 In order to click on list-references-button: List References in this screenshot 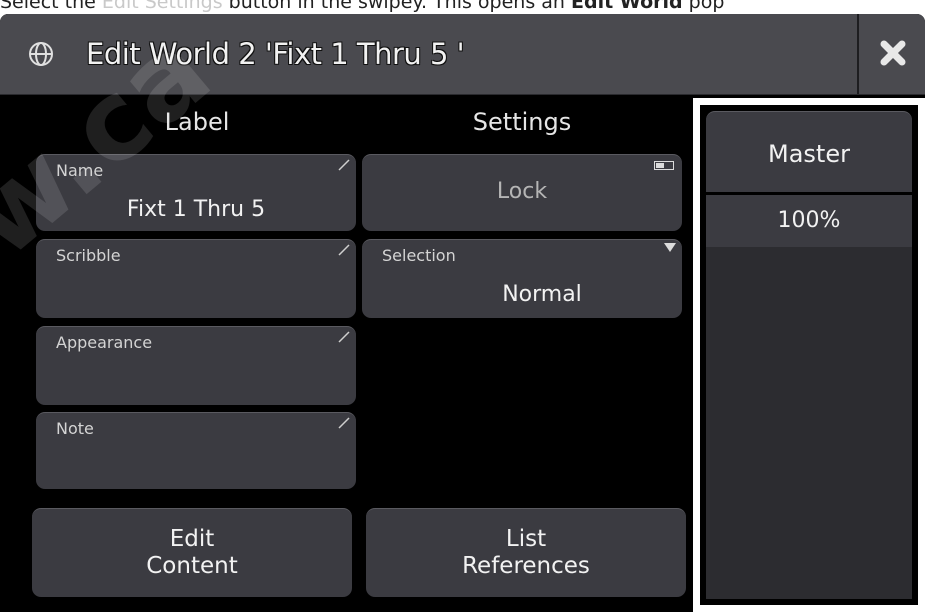, I will do `click(526, 552)`.